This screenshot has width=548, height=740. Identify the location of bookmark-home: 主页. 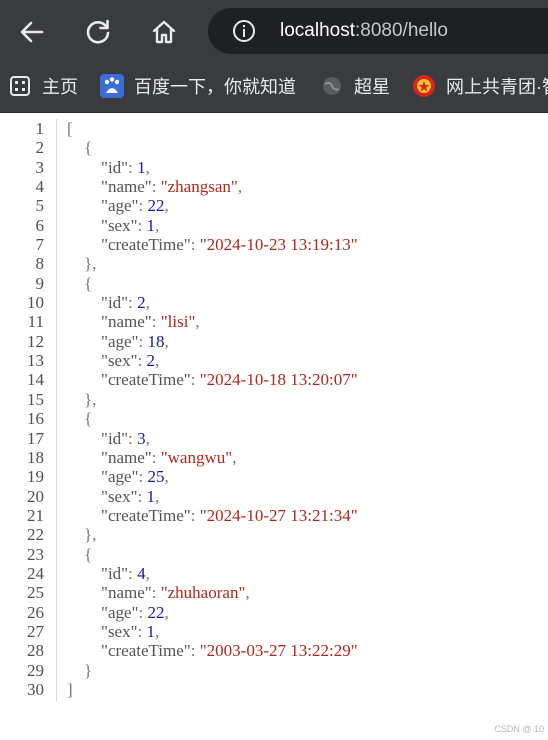
(43, 86).